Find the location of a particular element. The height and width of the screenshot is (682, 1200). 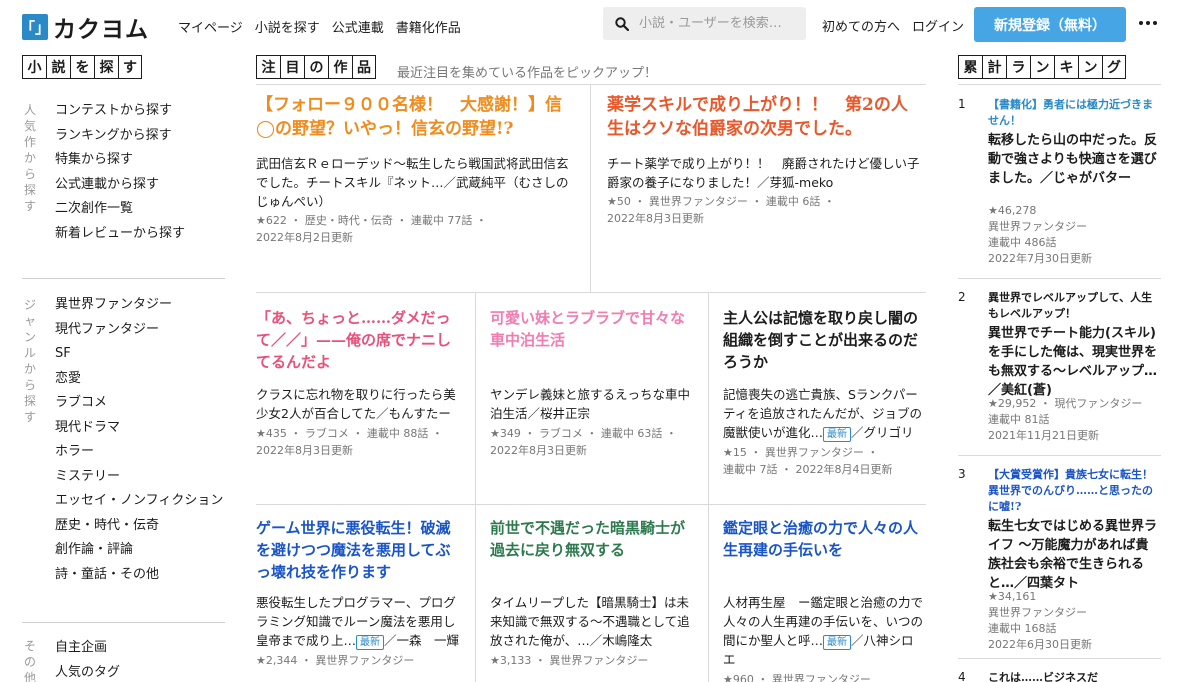

sidebar-item-history: 歴史・時代・伝奇 is located at coordinates (139, 526).